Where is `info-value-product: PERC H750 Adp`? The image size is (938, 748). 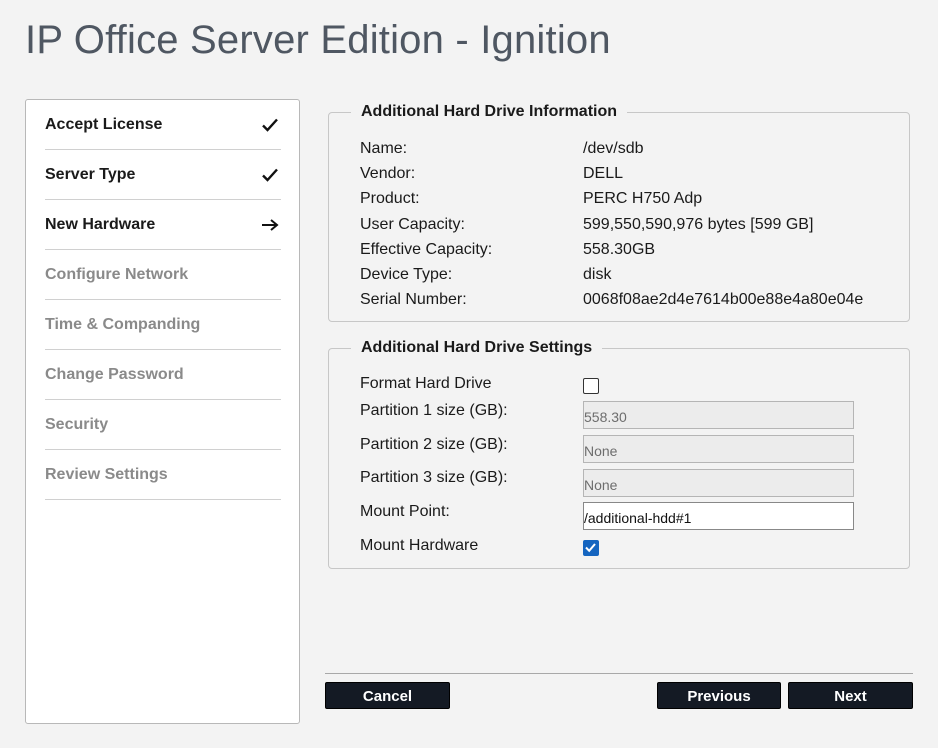 info-value-product: PERC H750 Adp is located at coordinates (643, 198).